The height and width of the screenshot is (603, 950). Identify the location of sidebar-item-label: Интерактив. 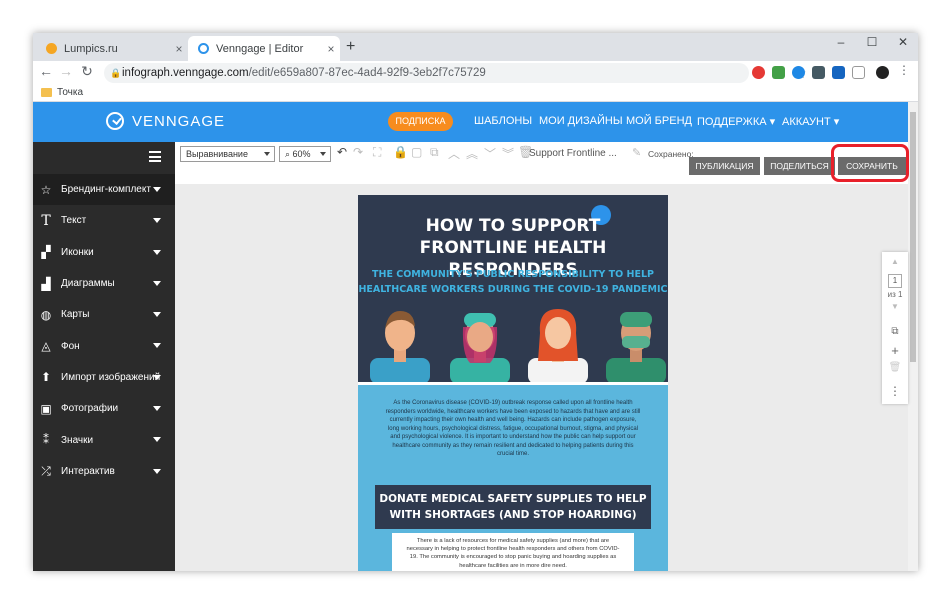
(88, 471).